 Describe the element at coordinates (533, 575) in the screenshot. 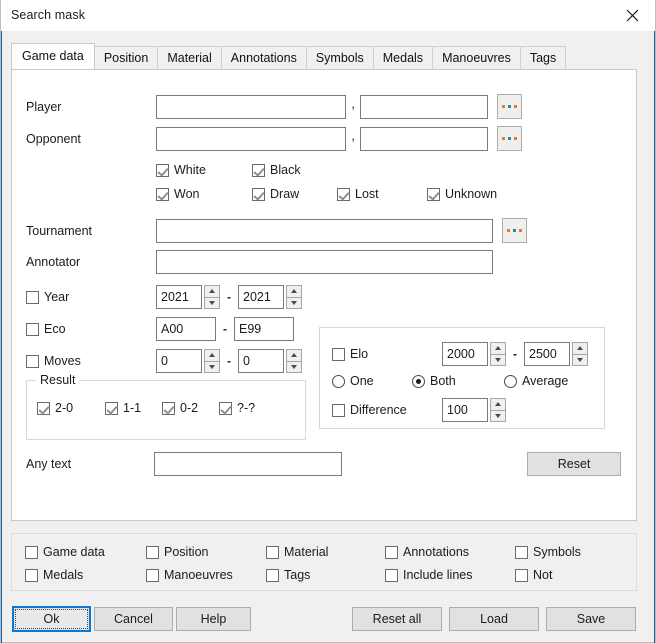

I see `option-checkbox-not: Not` at that location.